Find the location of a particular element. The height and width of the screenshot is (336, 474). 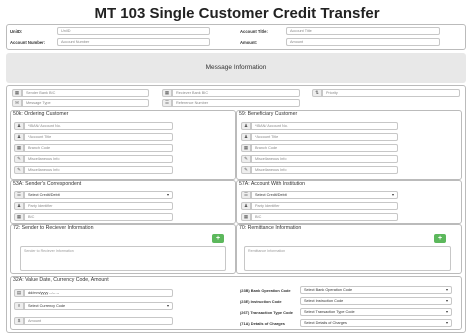

account-number-input: Account Number is located at coordinates (133, 42).